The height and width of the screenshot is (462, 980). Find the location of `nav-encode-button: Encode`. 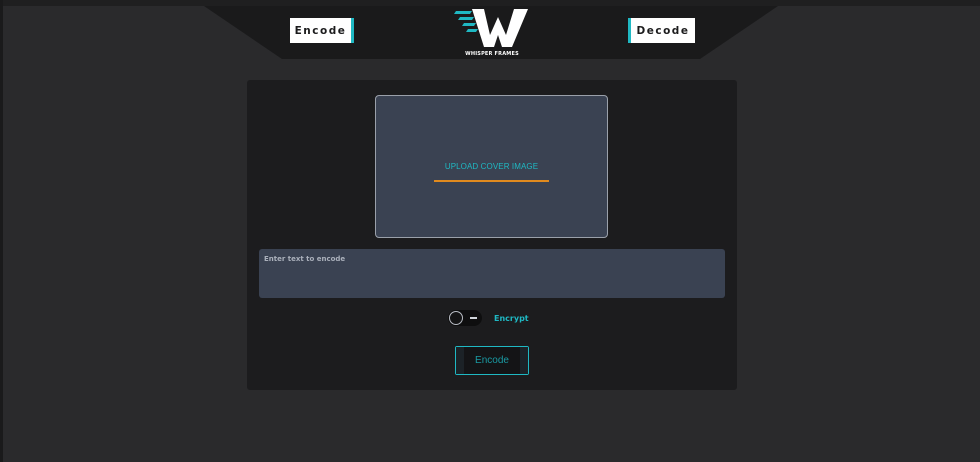

nav-encode-button: Encode is located at coordinates (322, 30).